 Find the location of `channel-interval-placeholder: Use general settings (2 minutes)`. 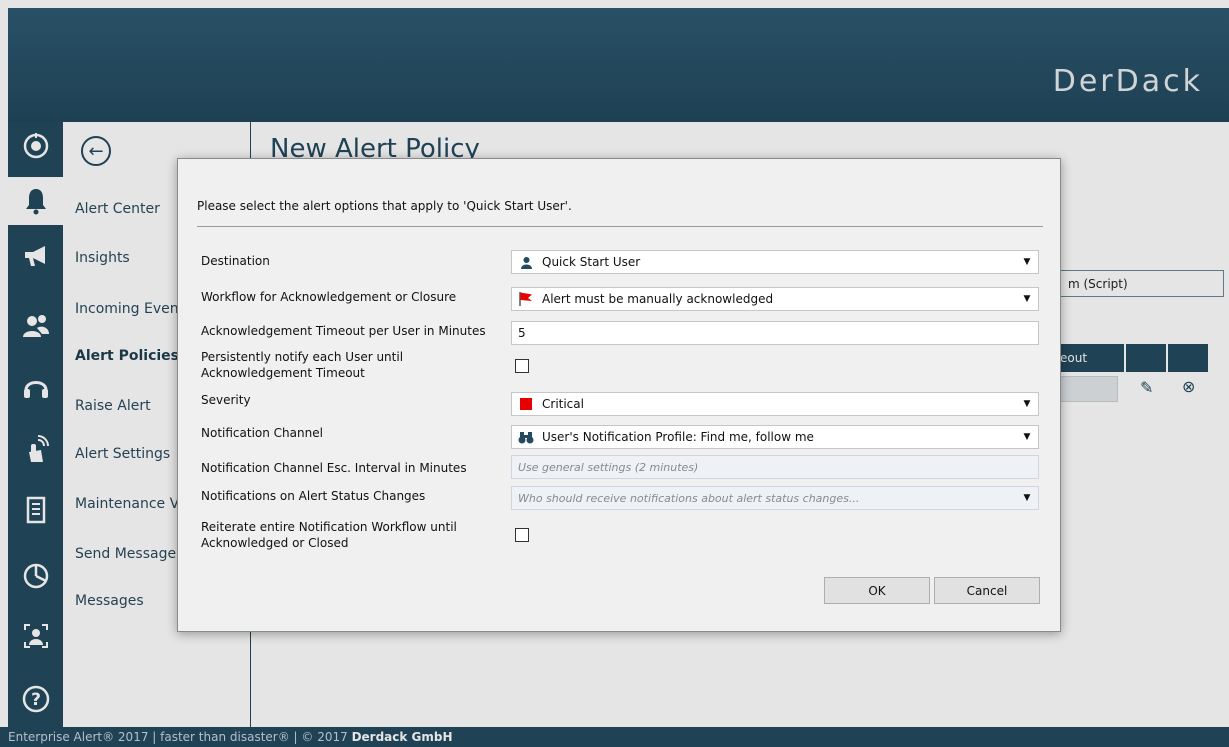

channel-interval-placeholder: Use general settings (2 minutes) is located at coordinates (608, 467).